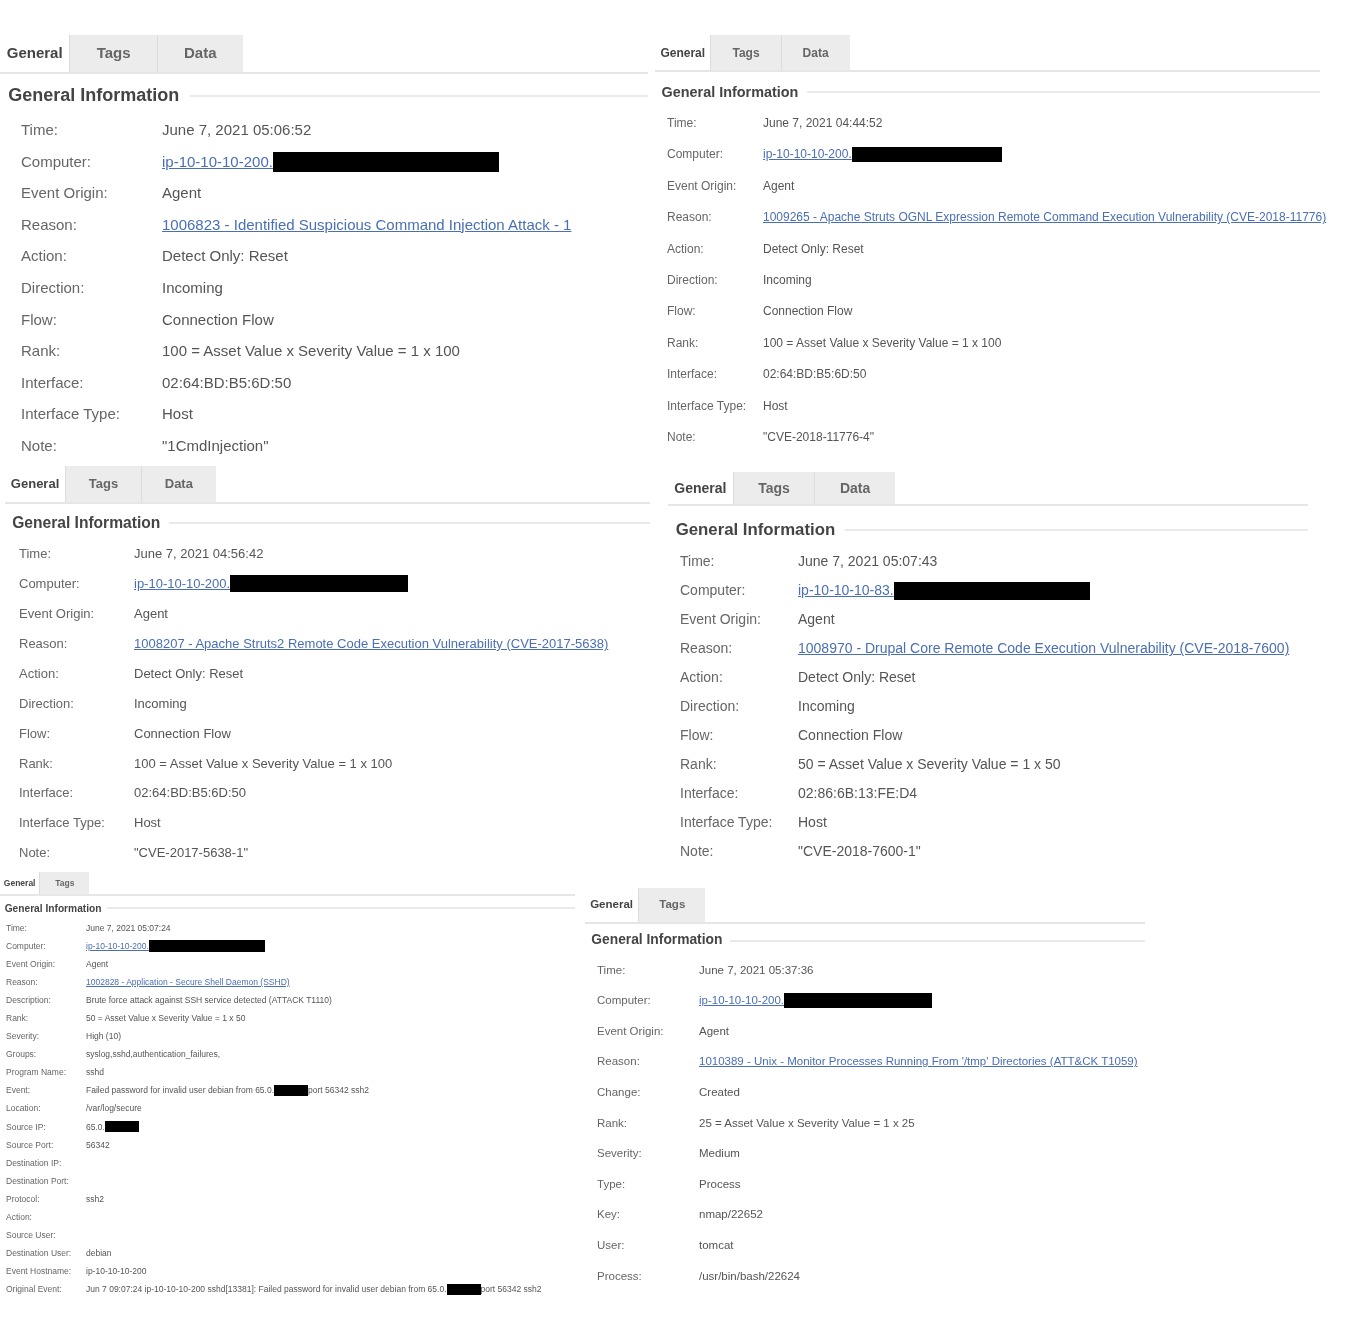 The width and height of the screenshot is (1348, 1335). What do you see at coordinates (19, 1091) in the screenshot?
I see `field-label: Event:` at bounding box center [19, 1091].